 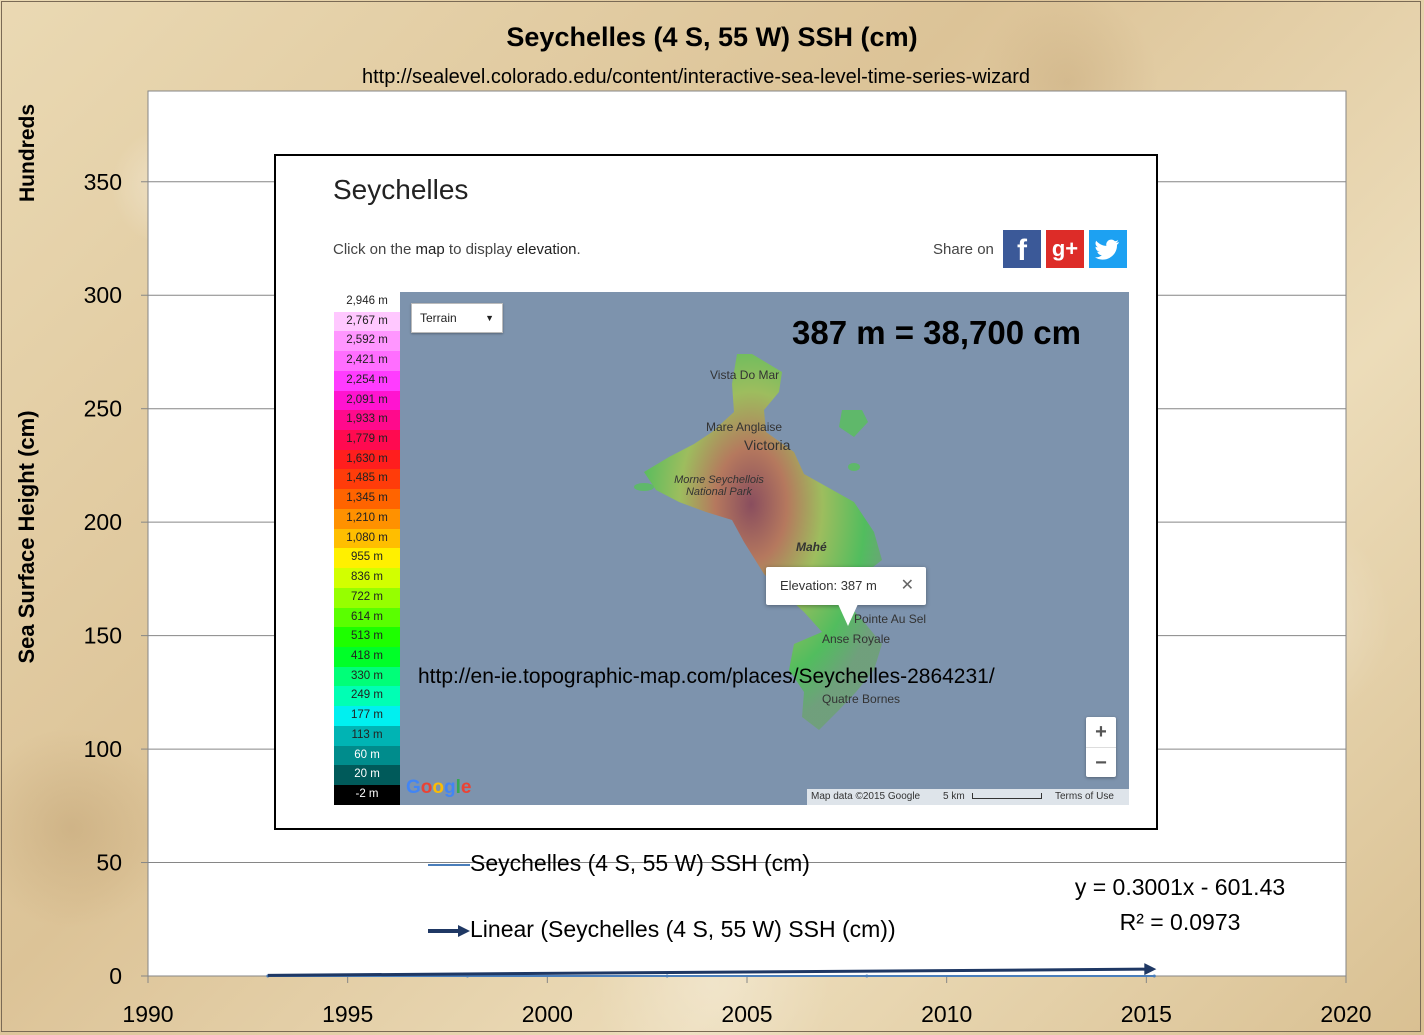 What do you see at coordinates (103, 182) in the screenshot?
I see `y-tick-label: 350` at bounding box center [103, 182].